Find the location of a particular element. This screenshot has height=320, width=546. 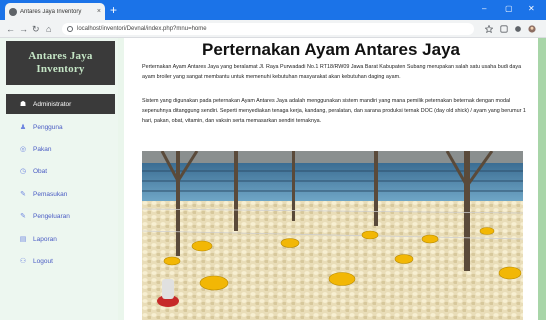

tachometer-icon: ☗ is located at coordinates (23, 104).